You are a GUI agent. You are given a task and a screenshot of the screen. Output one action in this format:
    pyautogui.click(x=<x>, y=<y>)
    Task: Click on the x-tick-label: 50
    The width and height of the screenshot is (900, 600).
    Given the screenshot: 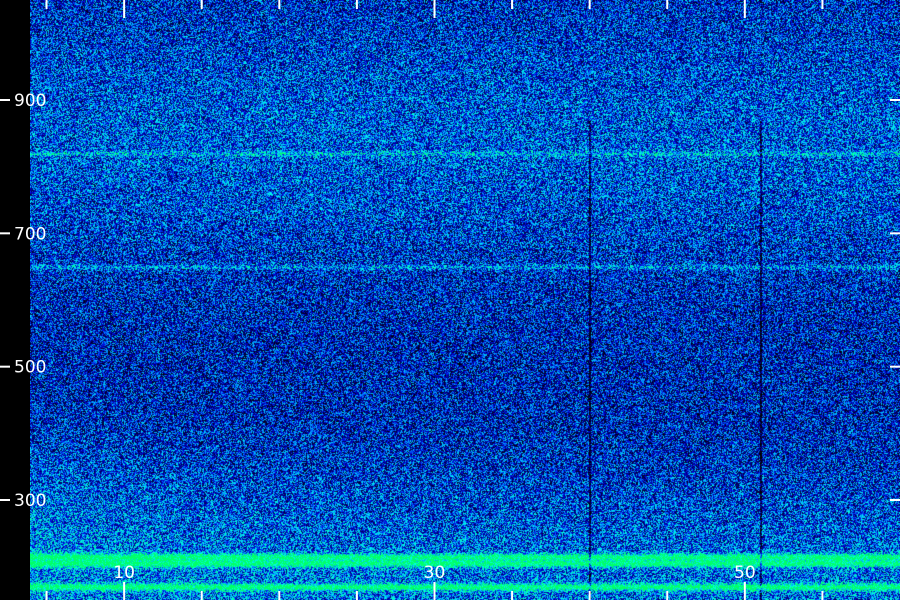 What is the action you would take?
    pyautogui.click(x=745, y=573)
    